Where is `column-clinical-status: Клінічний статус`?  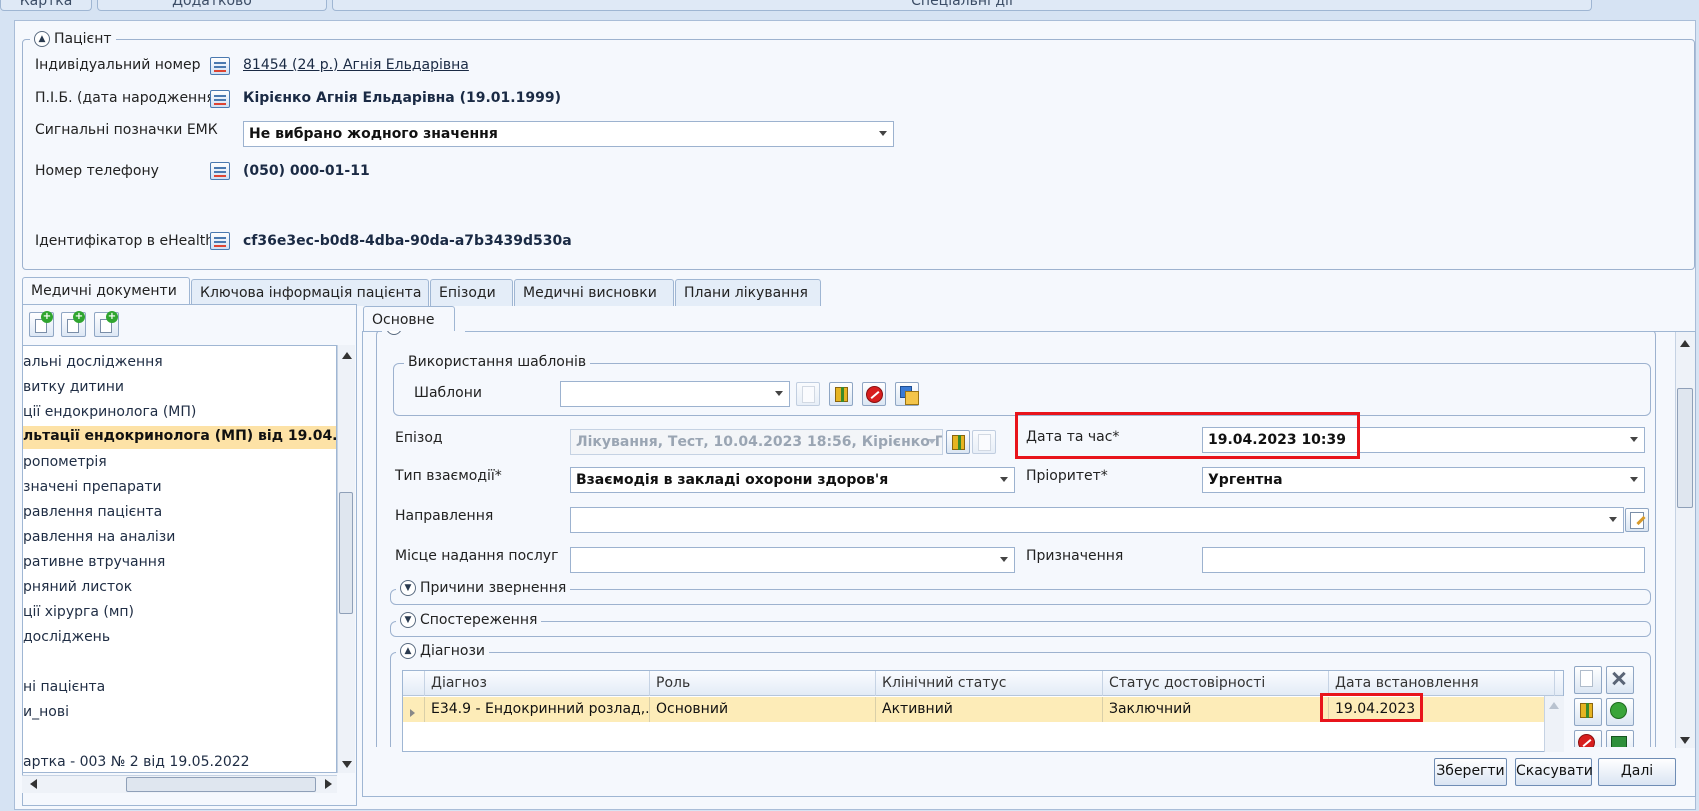
column-clinical-status: Клінічний статус is located at coordinates (989, 683).